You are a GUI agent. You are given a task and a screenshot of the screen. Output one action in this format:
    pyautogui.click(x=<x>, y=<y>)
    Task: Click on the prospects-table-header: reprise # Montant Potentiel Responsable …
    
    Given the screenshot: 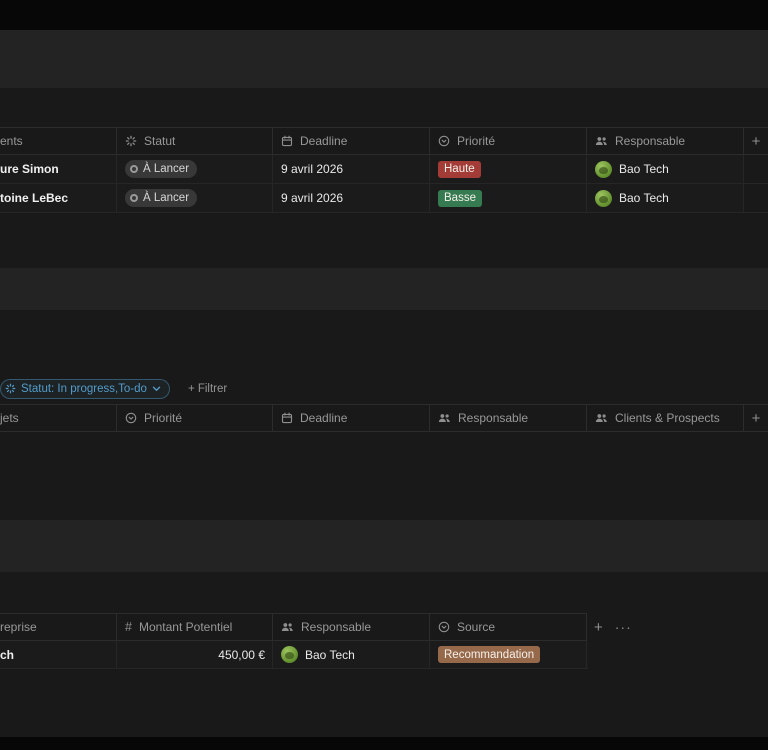 What is the action you would take?
    pyautogui.click(x=384, y=627)
    